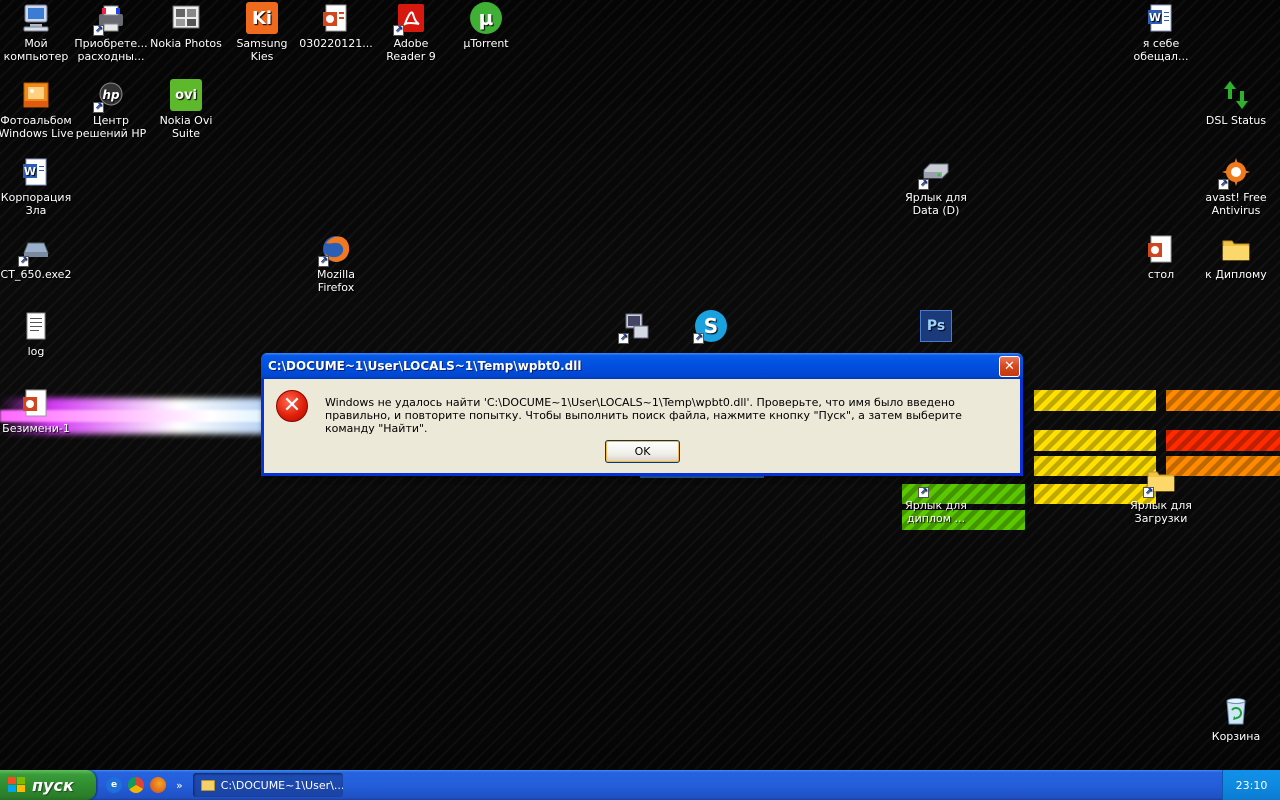 This screenshot has width=1280, height=800. I want to click on desktop-icon-avast: ↗ avast! Free Antivirus, so click(1236, 186).